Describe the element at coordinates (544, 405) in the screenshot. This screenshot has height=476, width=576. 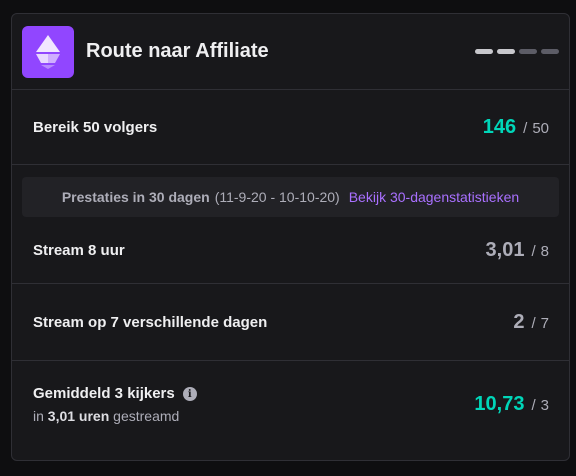
I see `avg-viewers-goal: 3` at that location.